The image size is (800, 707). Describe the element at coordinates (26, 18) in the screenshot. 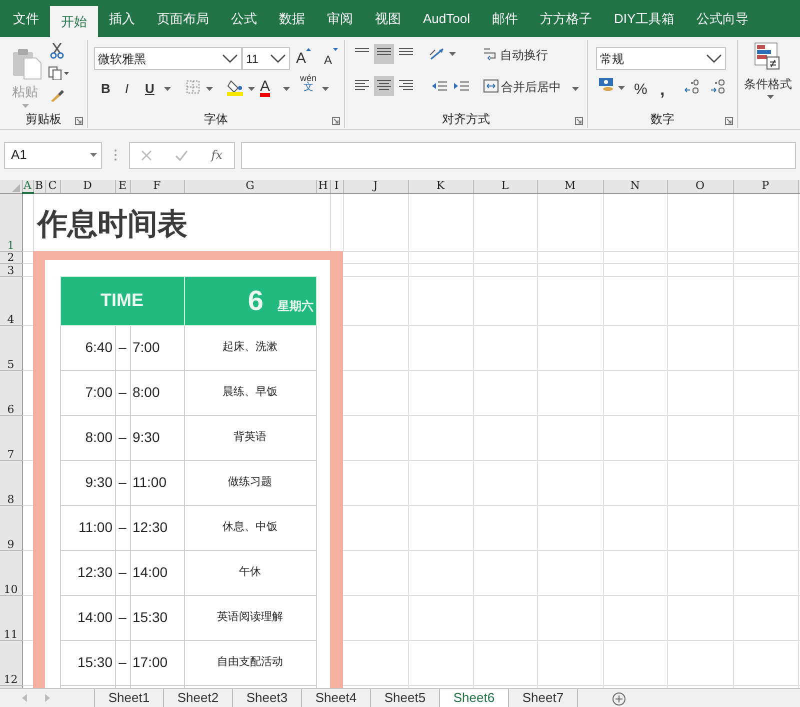

I see `ribbon-tab: 文件` at that location.